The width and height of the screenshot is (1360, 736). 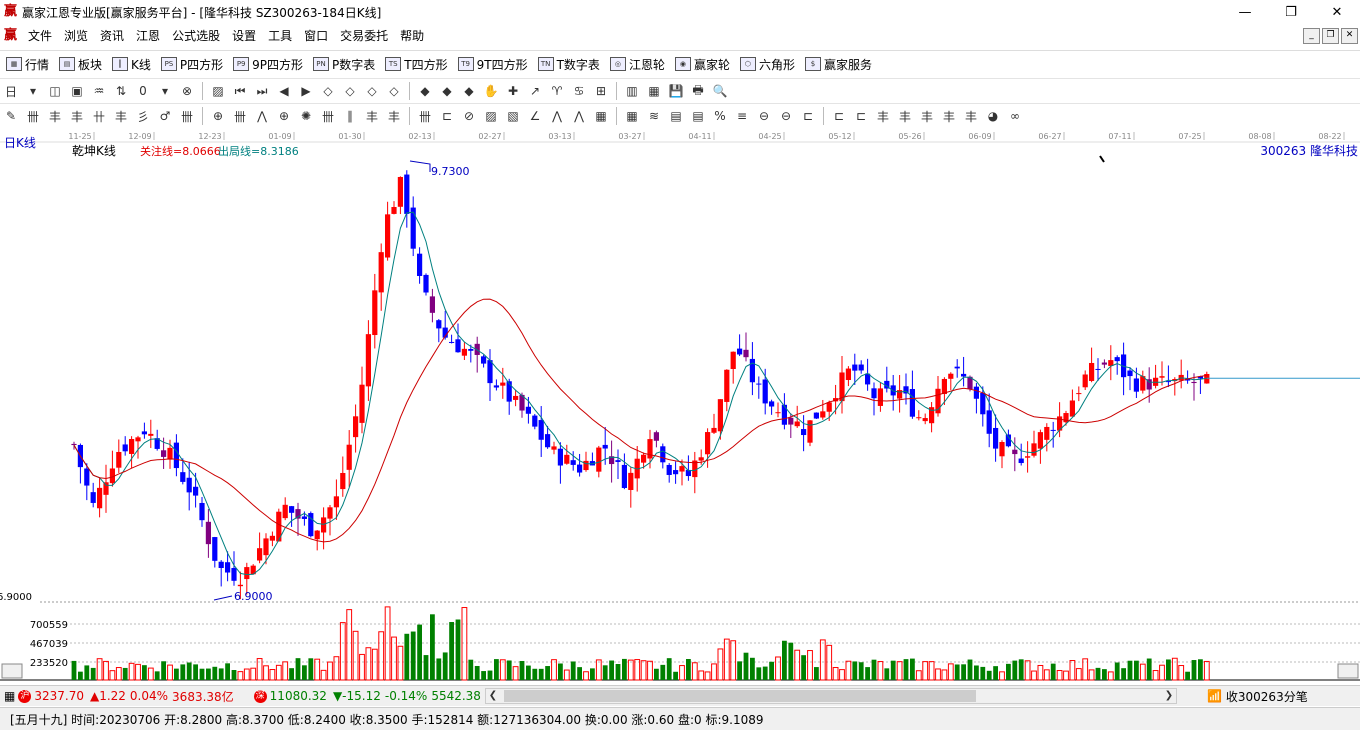 I want to click on tool-icon: ♋, so click(x=579, y=91).